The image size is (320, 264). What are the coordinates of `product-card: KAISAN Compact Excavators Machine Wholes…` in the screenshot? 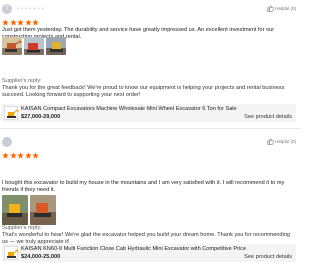 It's located at (149, 113).